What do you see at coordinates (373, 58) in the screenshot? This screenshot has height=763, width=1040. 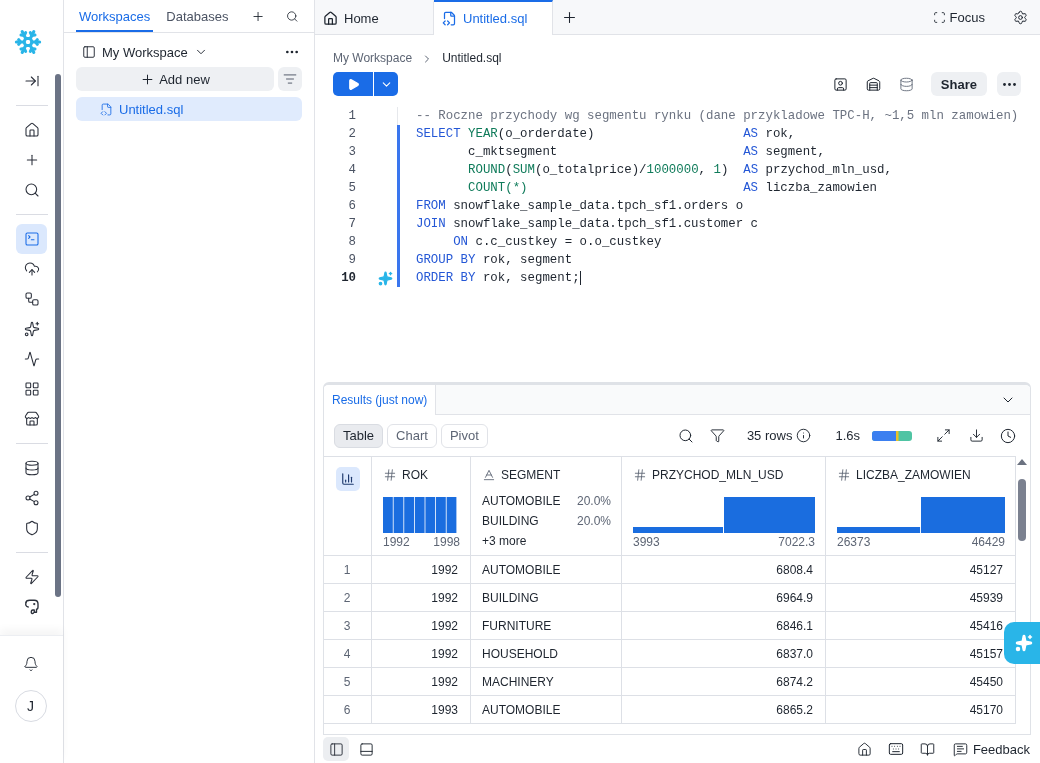 I see `breadcrumb-link: My Workspace` at bounding box center [373, 58].